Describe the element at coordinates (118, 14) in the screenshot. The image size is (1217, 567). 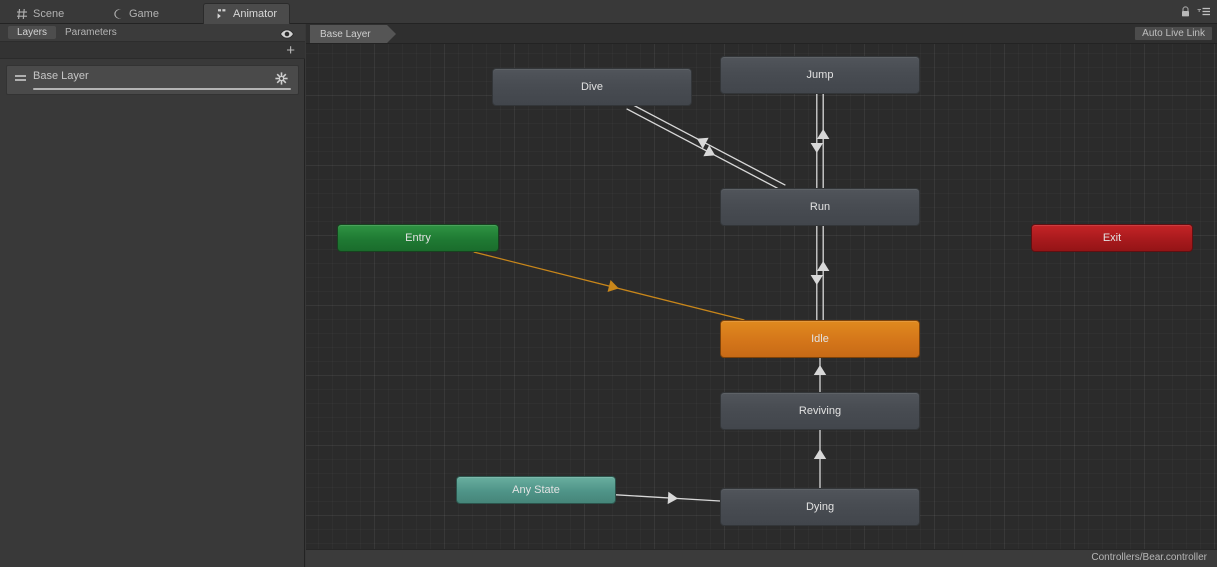
I see `gamepad-icon` at that location.